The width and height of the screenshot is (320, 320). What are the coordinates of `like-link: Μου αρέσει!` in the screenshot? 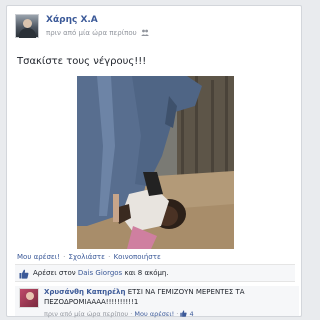 It's located at (38, 257).